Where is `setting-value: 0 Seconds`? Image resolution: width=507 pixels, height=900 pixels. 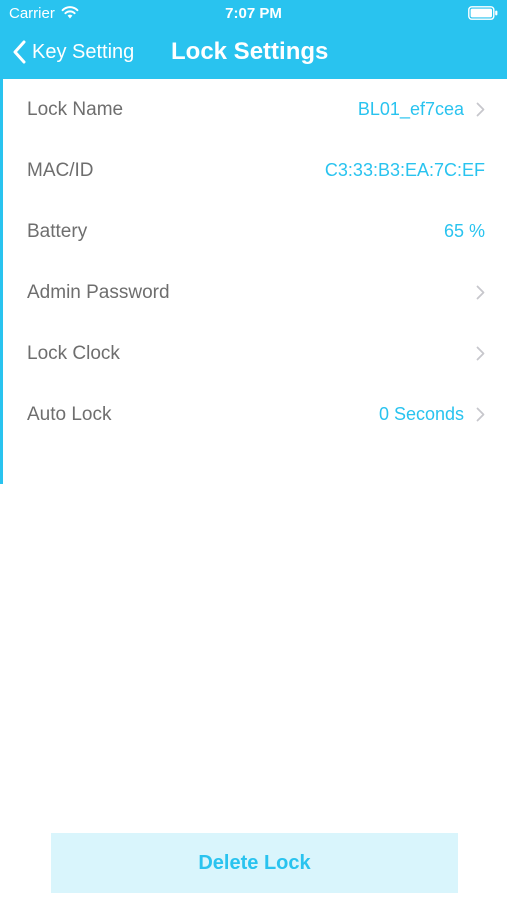 setting-value: 0 Seconds is located at coordinates (421, 414).